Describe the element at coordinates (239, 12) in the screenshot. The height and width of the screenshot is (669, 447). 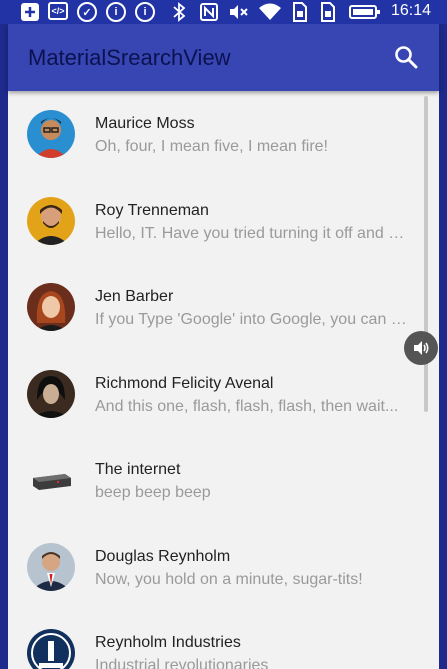
I see `mute-icon` at that location.